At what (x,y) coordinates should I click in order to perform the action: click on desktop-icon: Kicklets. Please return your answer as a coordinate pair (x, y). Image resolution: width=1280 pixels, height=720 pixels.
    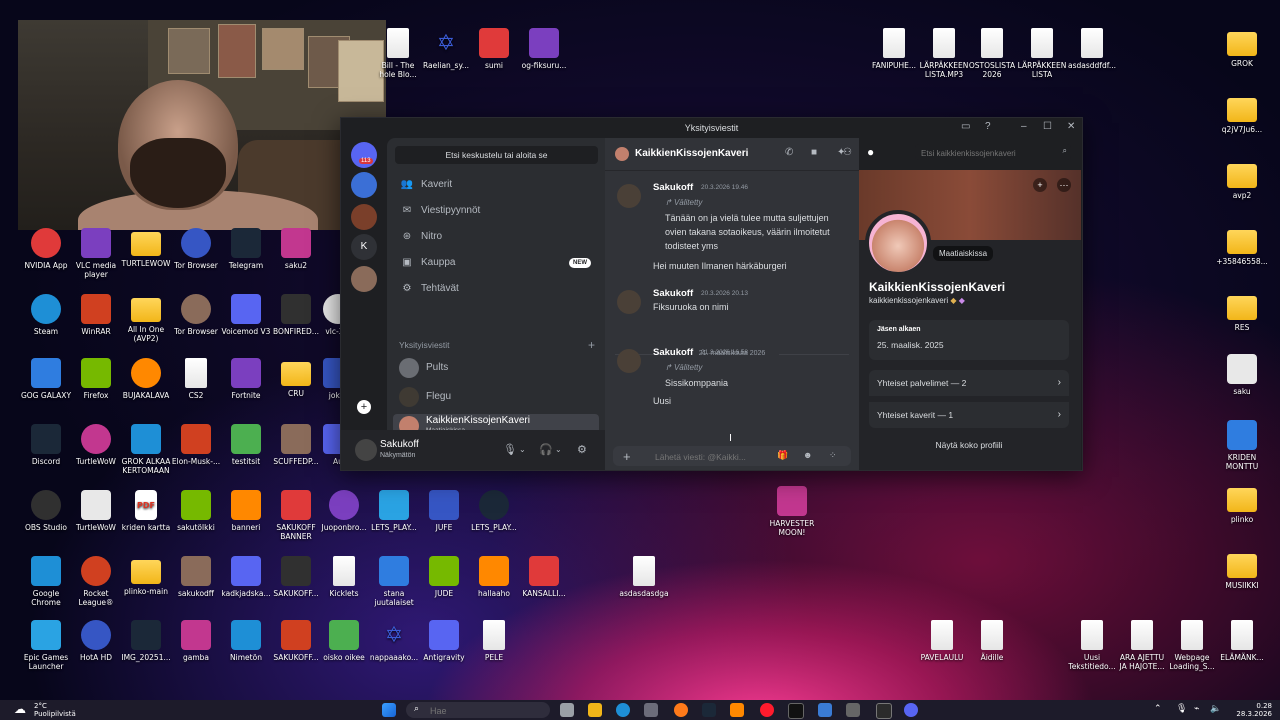
    Looking at the image, I should click on (344, 577).